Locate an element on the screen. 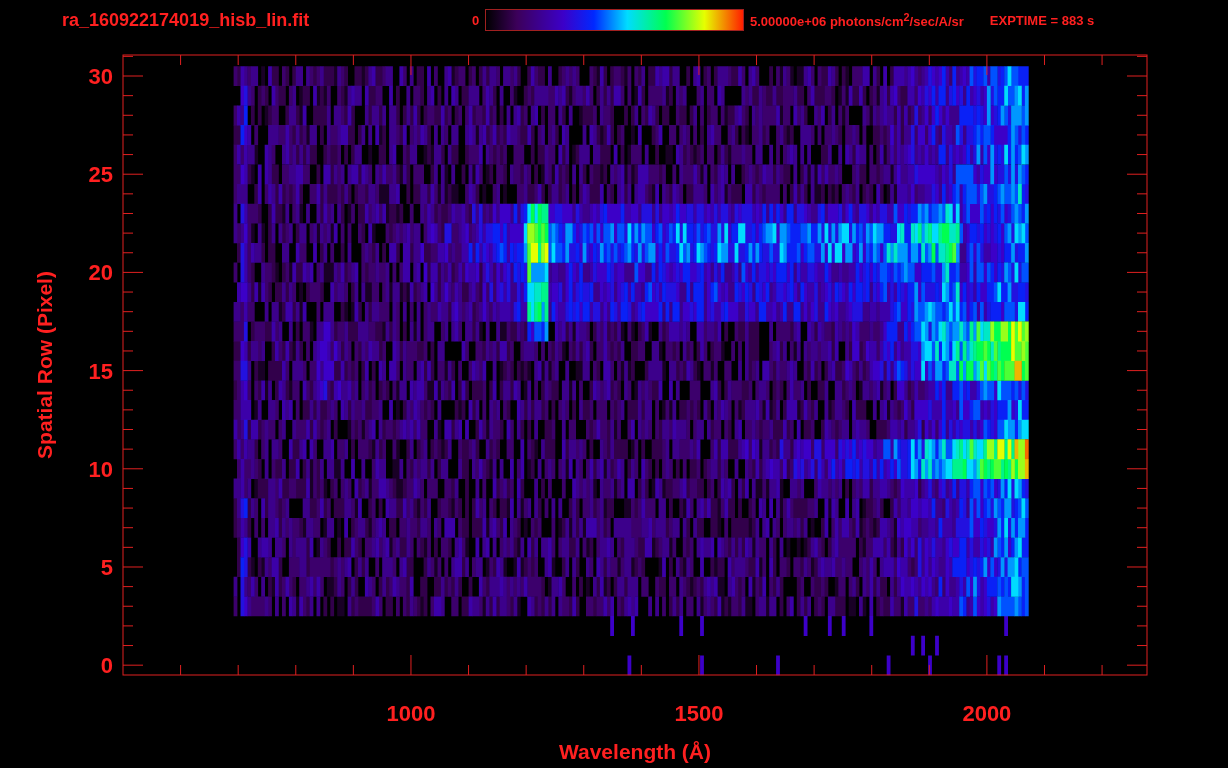  x-axis-title: Wavelength (Å) is located at coordinates (635, 751).